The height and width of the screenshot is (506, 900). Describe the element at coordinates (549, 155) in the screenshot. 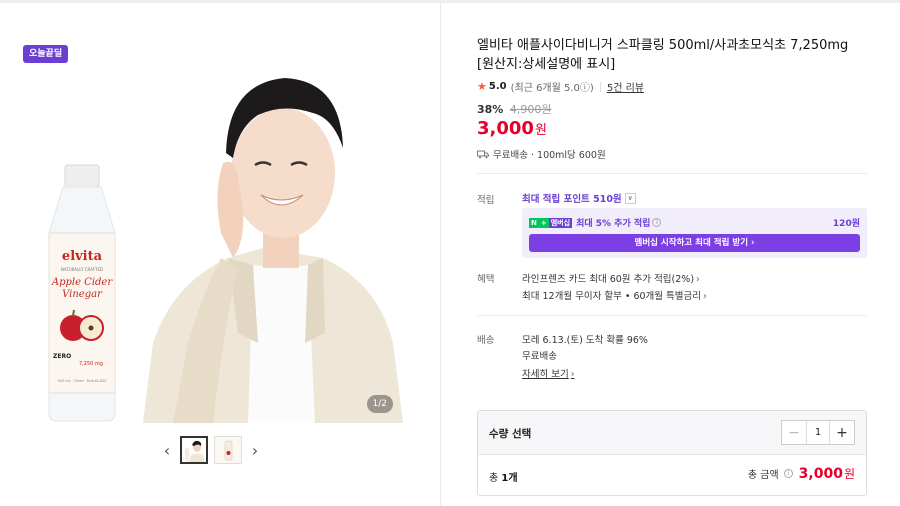

I see `shipping-text: 무료배송 · 100ml당 600원` at that location.